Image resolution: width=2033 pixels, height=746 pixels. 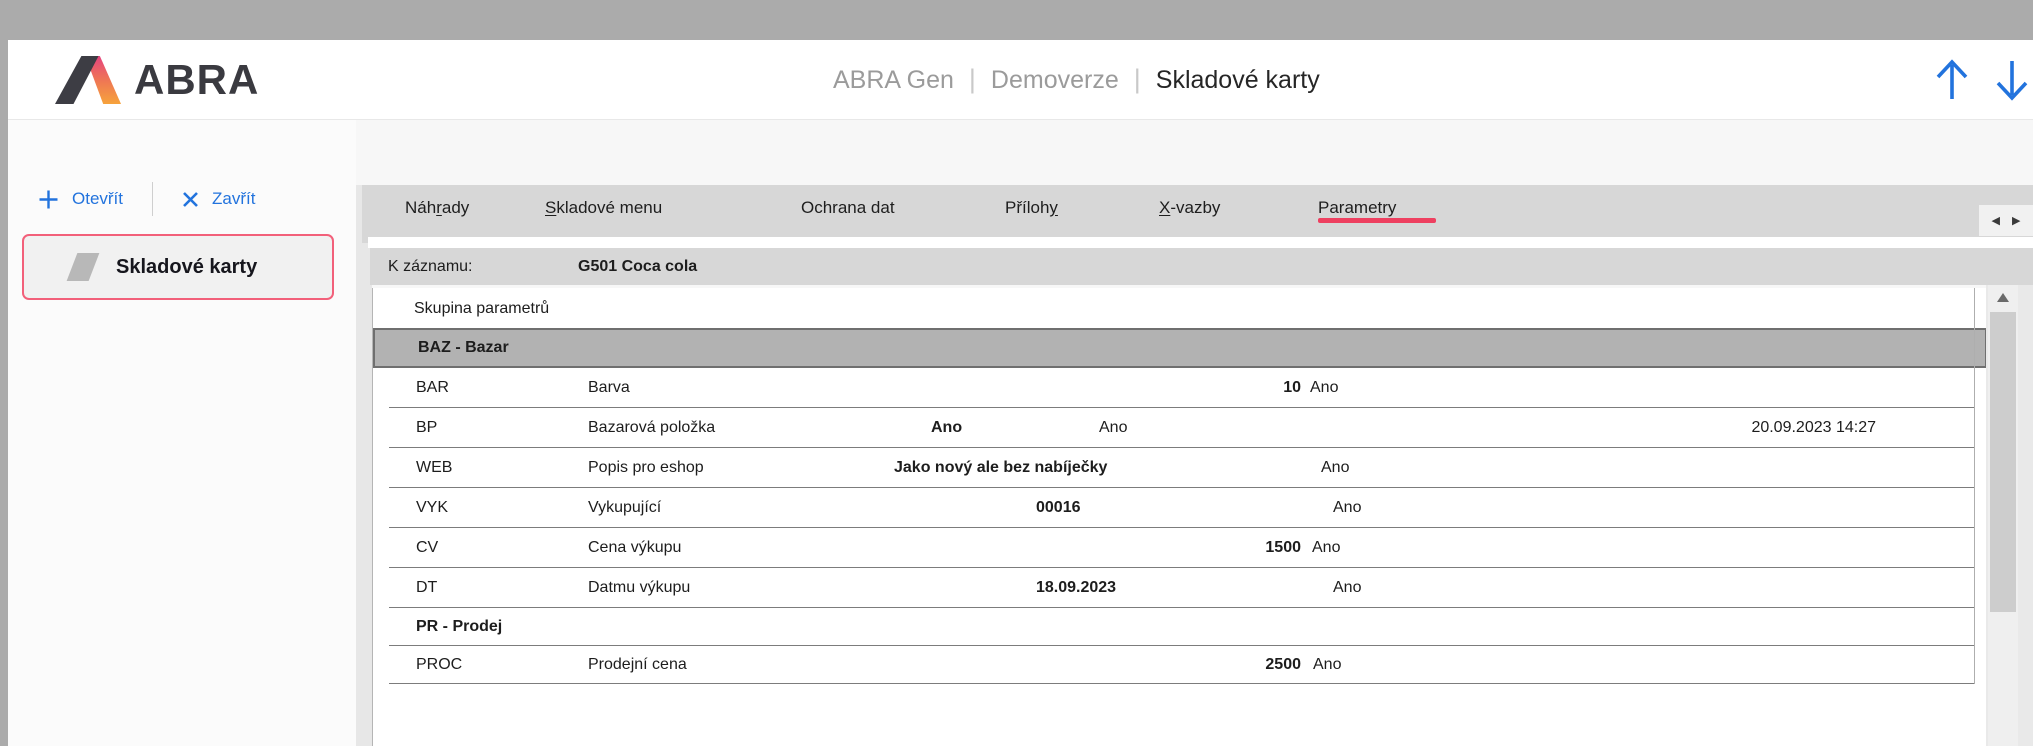 What do you see at coordinates (88, 80) in the screenshot?
I see `abra-logo-icon` at bounding box center [88, 80].